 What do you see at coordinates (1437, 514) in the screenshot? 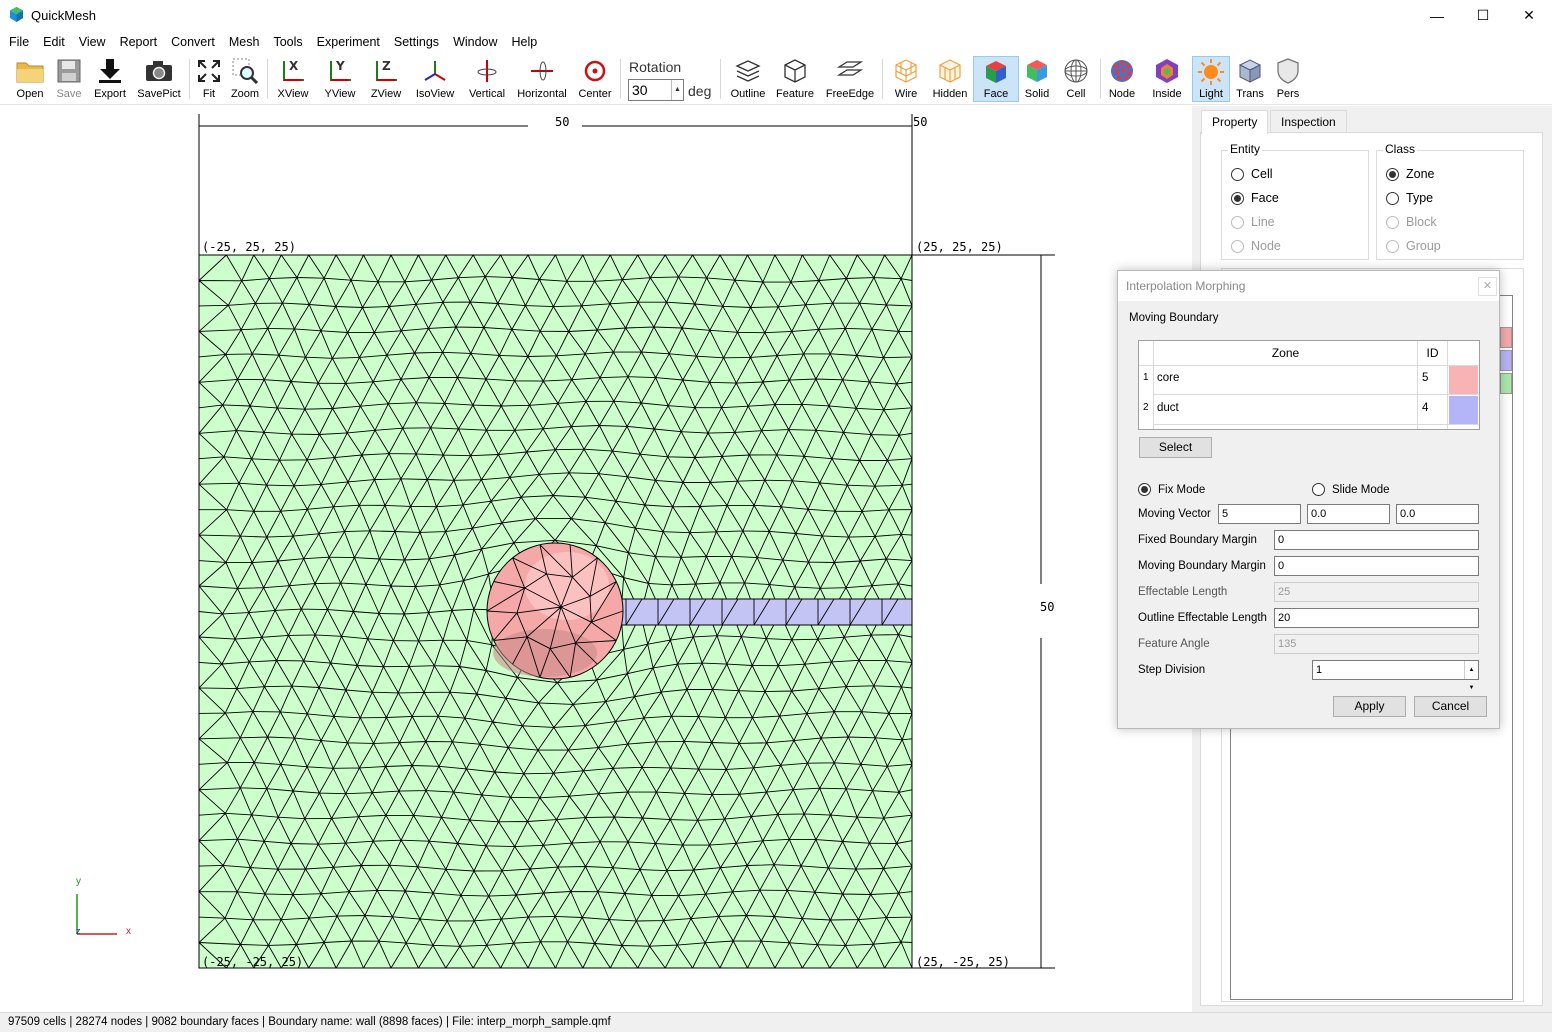
I see `moving-vector-z-input: 0.0` at bounding box center [1437, 514].